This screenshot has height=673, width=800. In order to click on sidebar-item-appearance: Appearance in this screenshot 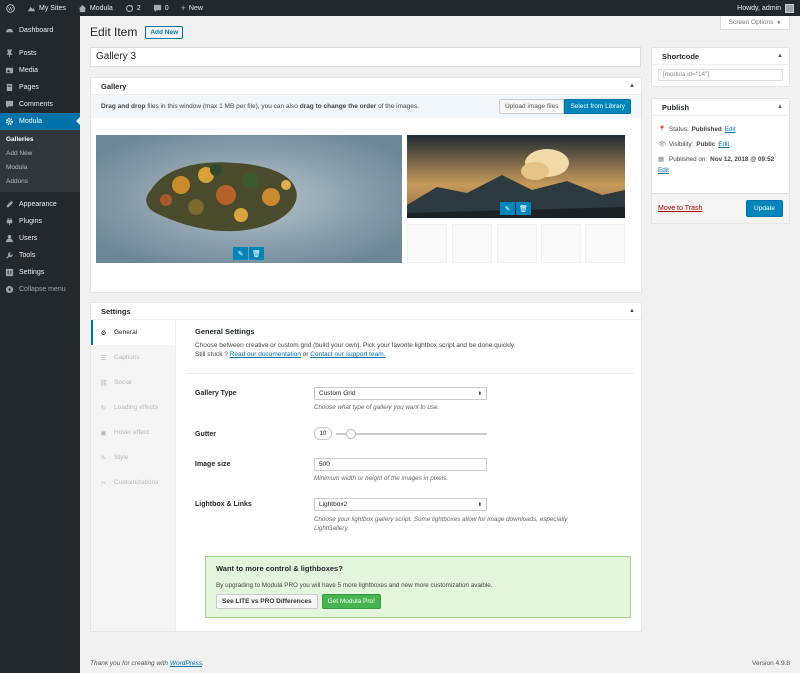, I will do `click(40, 204)`.